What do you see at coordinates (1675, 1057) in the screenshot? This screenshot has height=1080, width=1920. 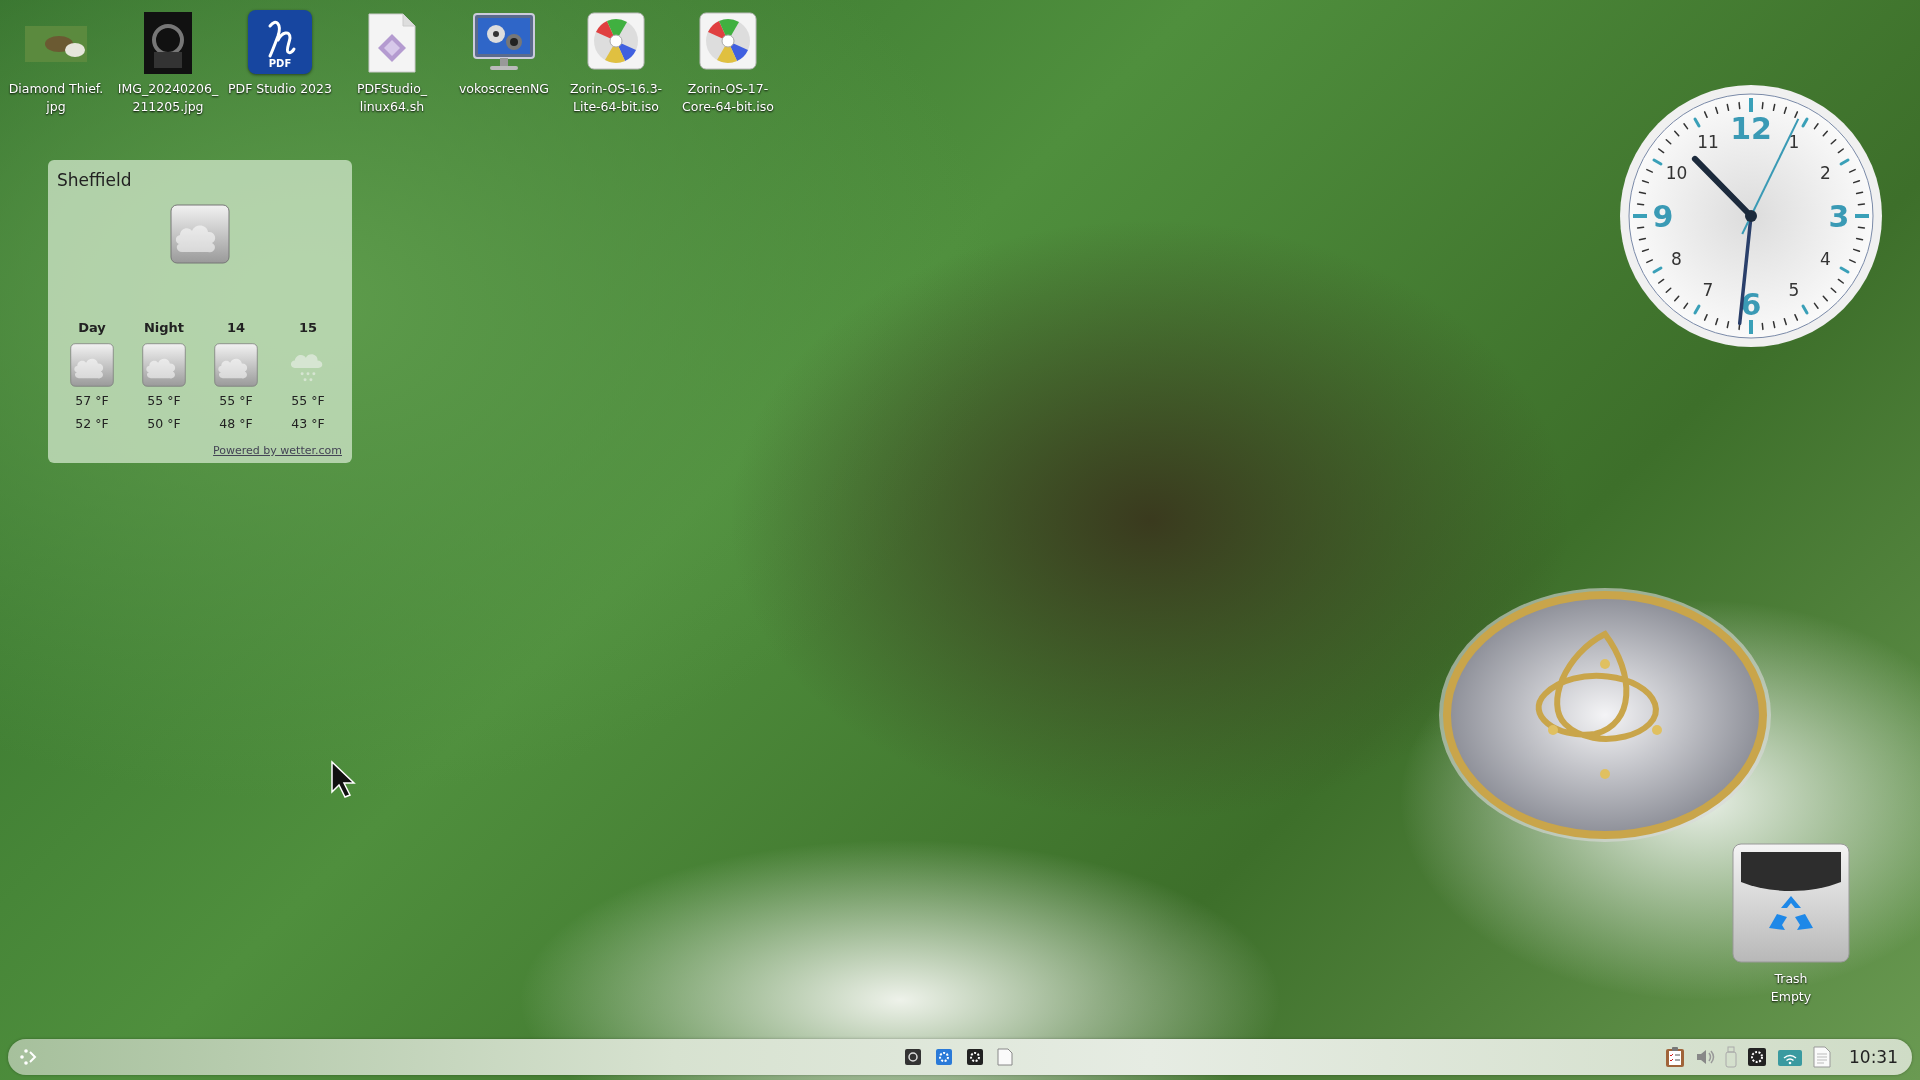 I see `clipboard-icon` at bounding box center [1675, 1057].